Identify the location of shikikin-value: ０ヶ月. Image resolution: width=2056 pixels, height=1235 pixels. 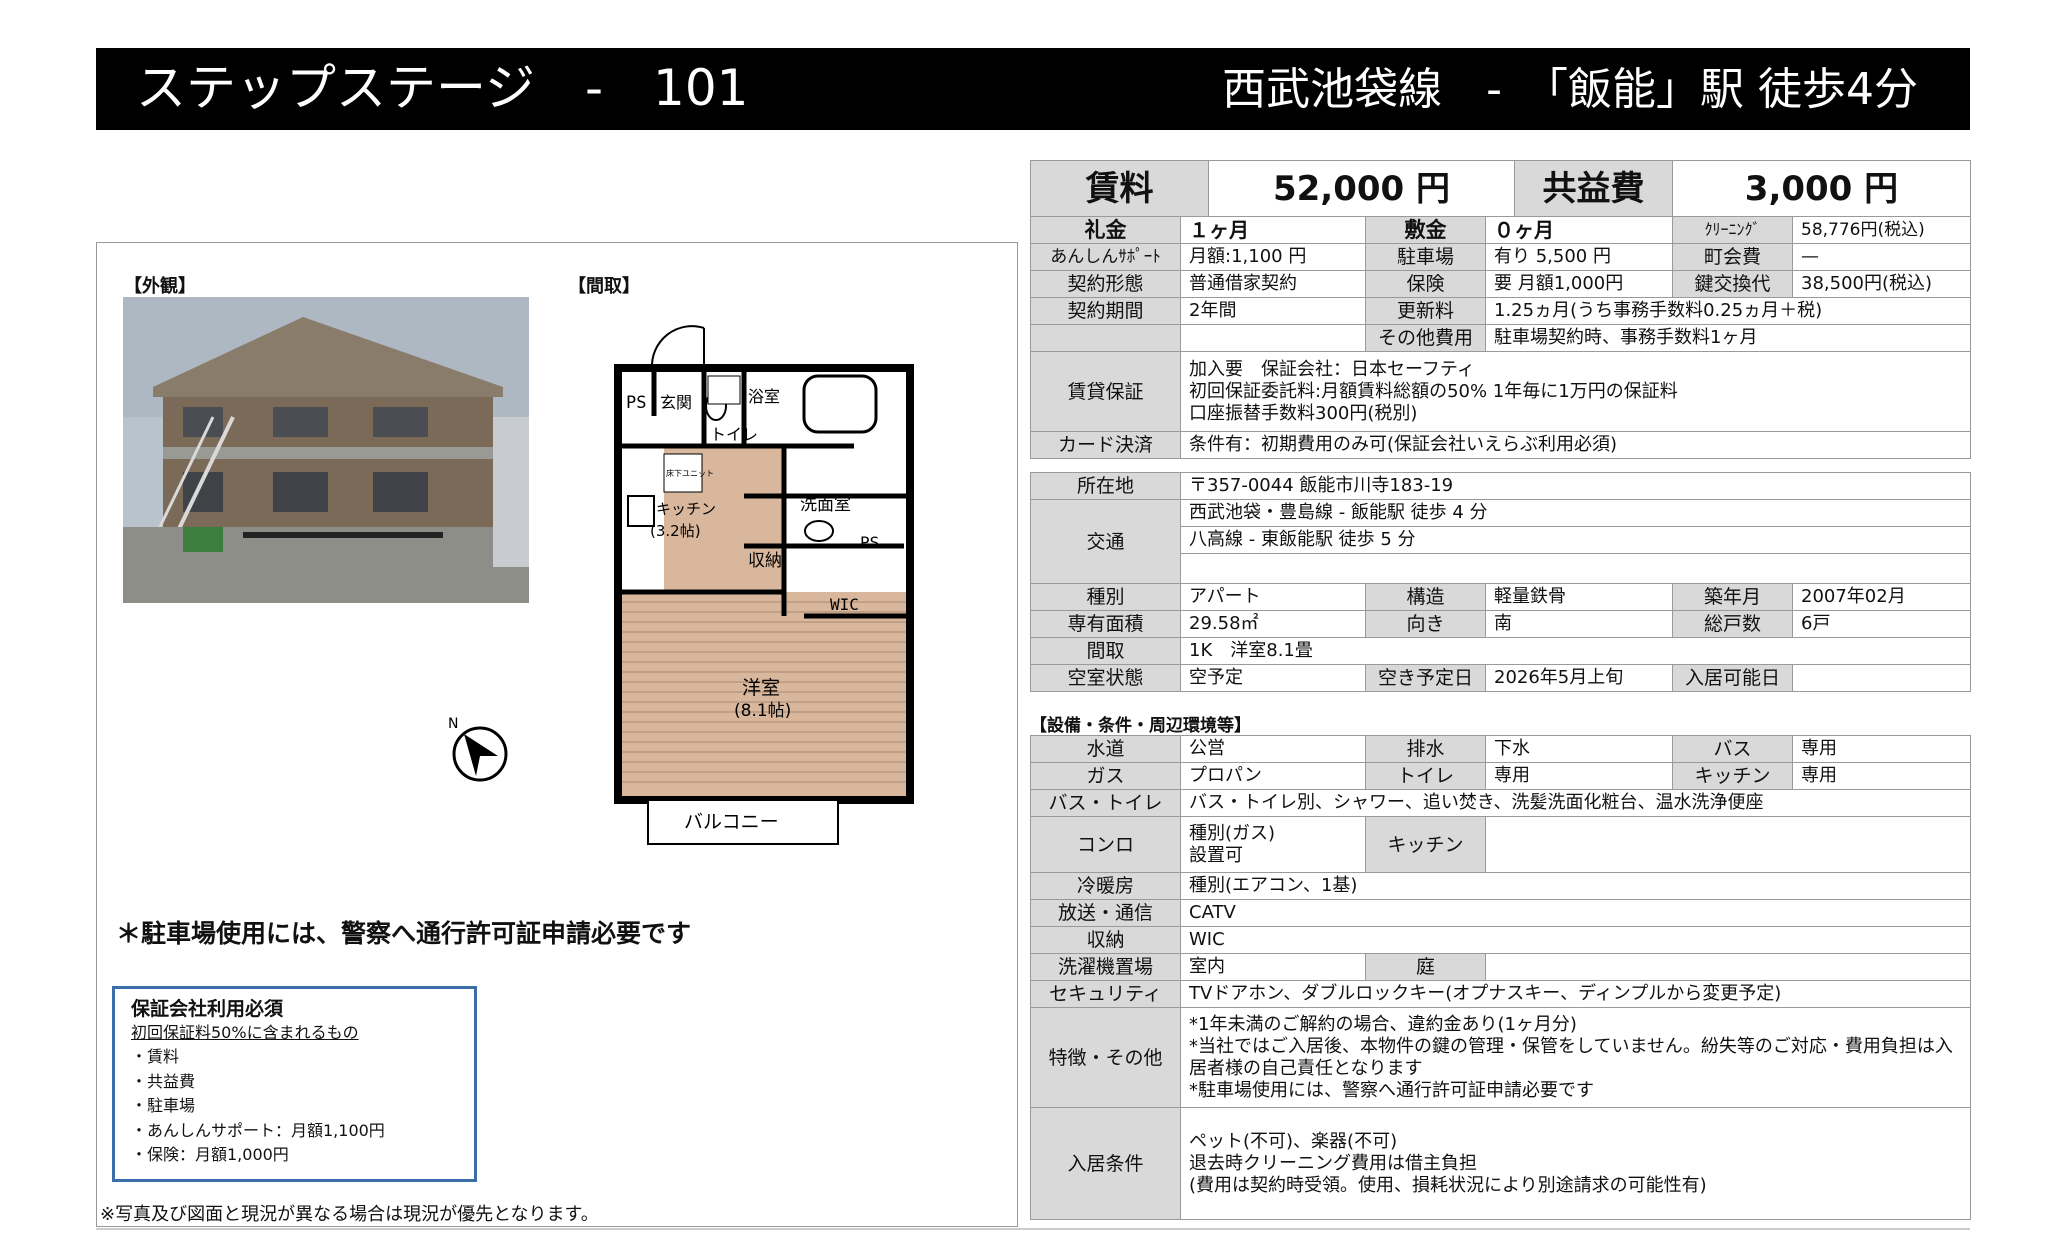
(1579, 230).